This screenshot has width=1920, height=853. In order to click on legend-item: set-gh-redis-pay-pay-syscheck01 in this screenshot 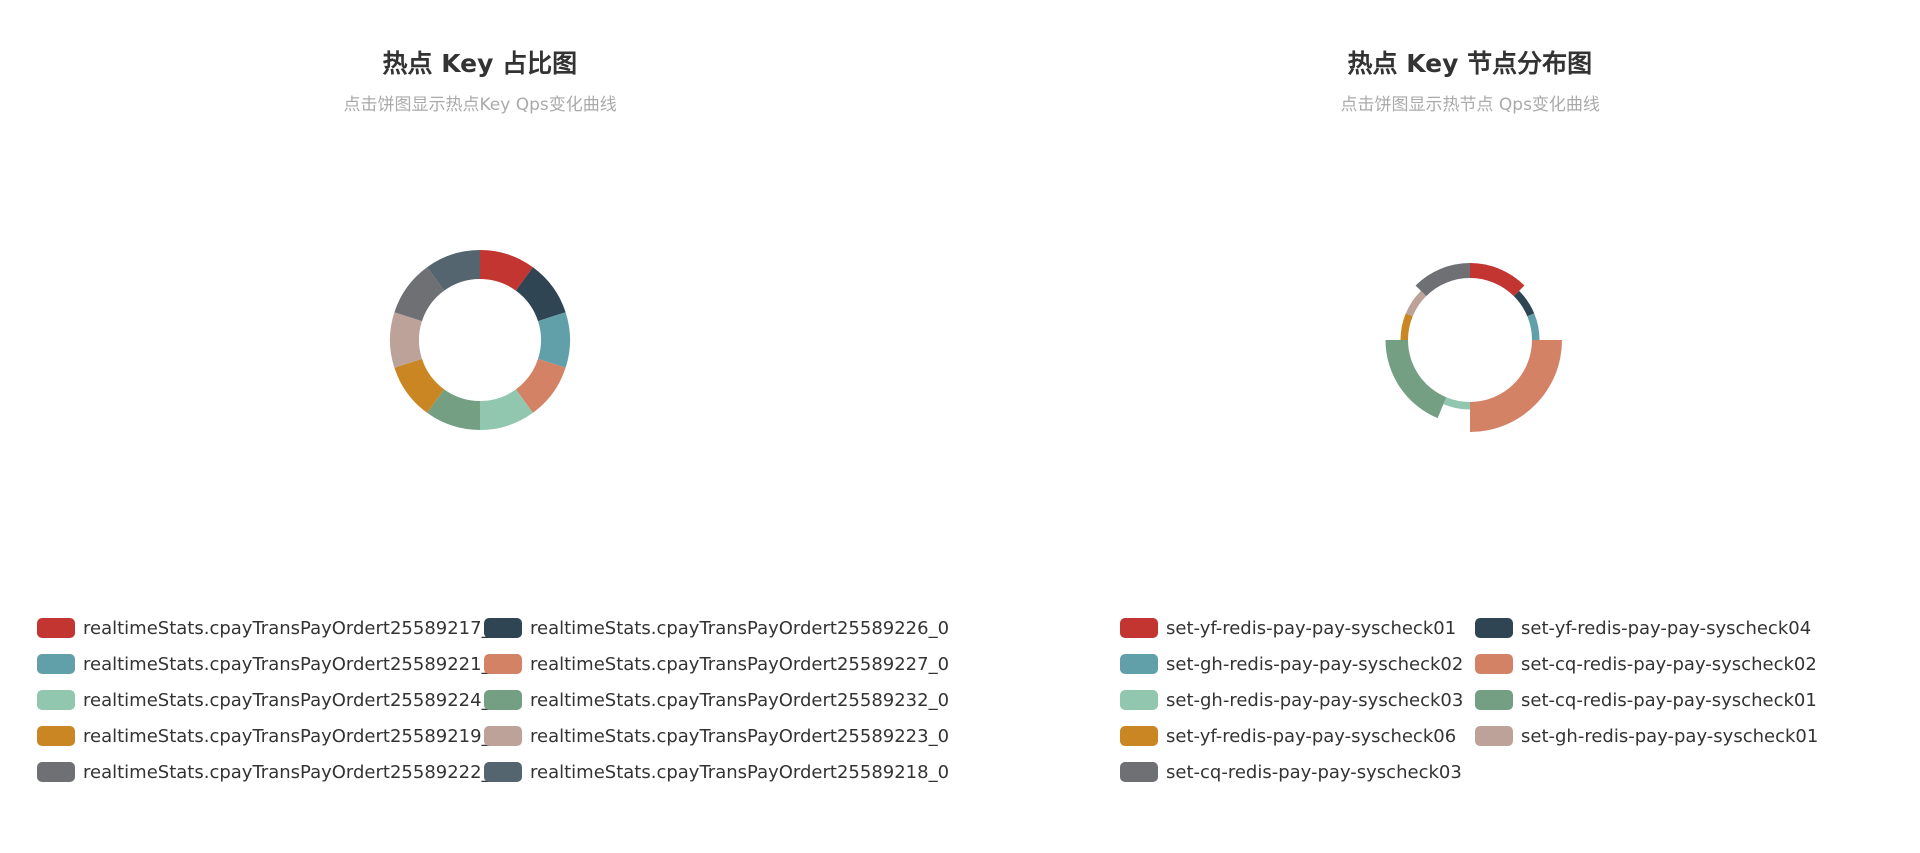, I will do `click(1646, 736)`.